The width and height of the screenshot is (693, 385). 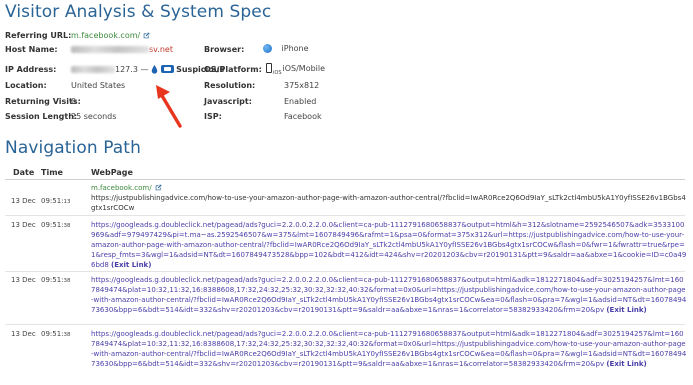 I want to click on ip-address-value: 127.3 — Suspicious, so click(x=147, y=69).